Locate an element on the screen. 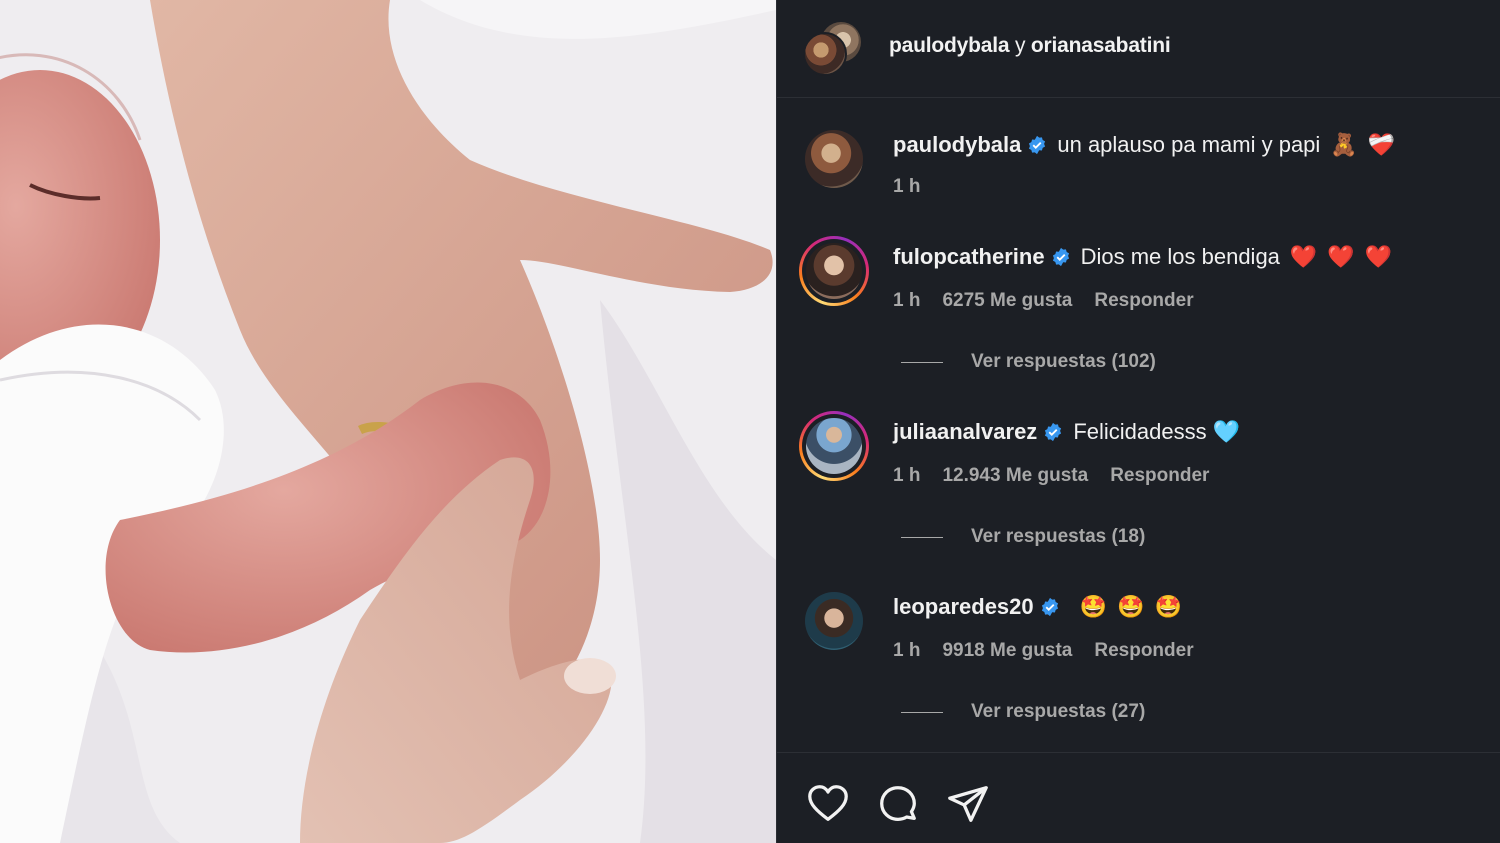  share-button is located at coordinates (968, 804).